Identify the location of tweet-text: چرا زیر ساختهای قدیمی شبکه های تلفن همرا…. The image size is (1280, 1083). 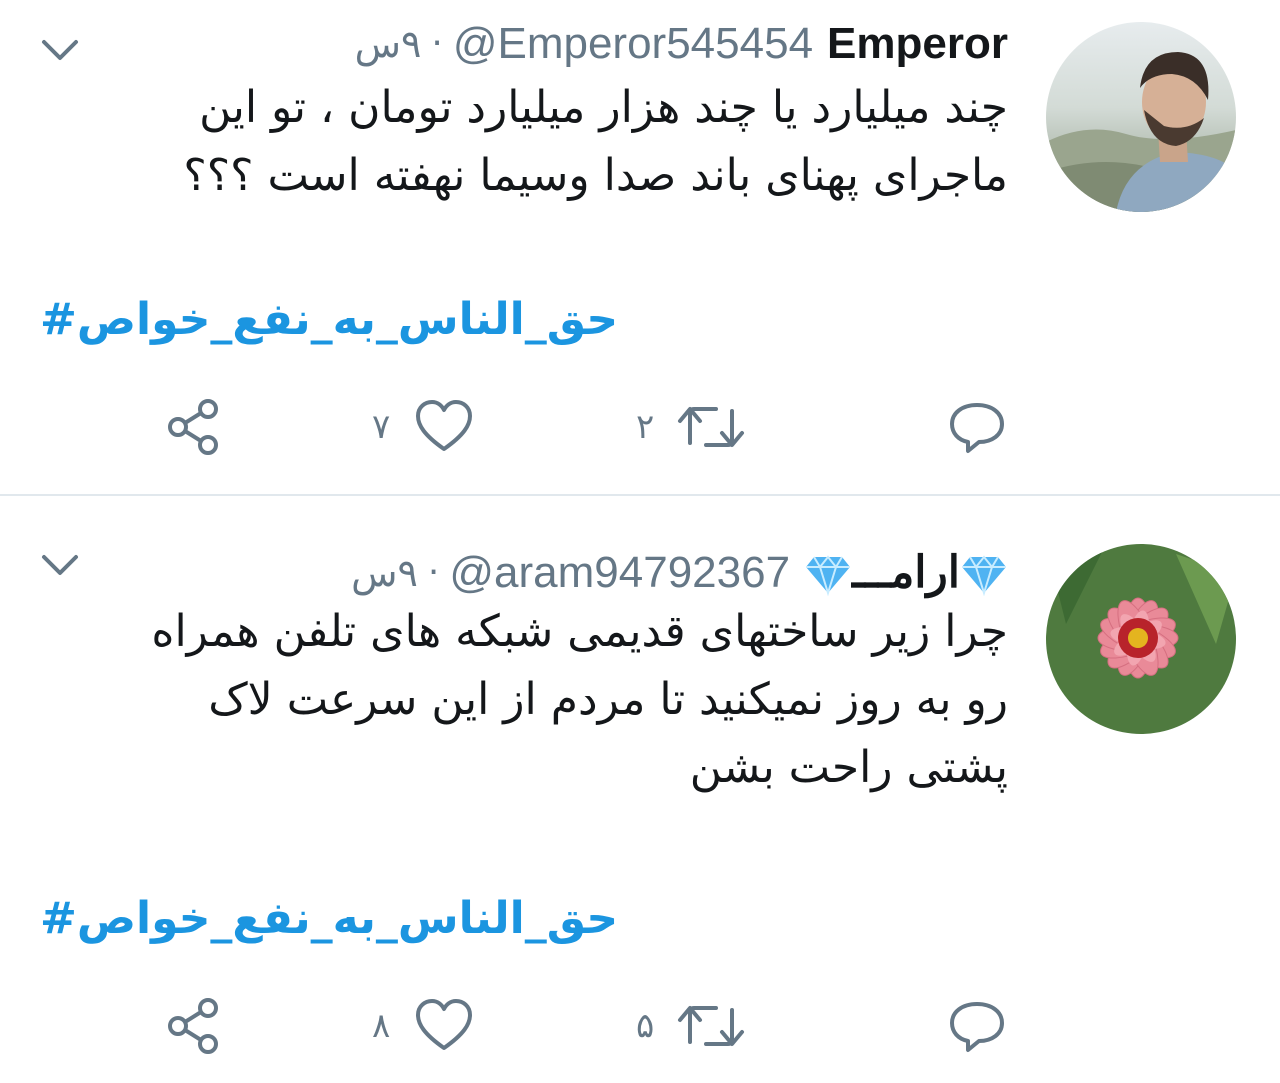
(579, 699).